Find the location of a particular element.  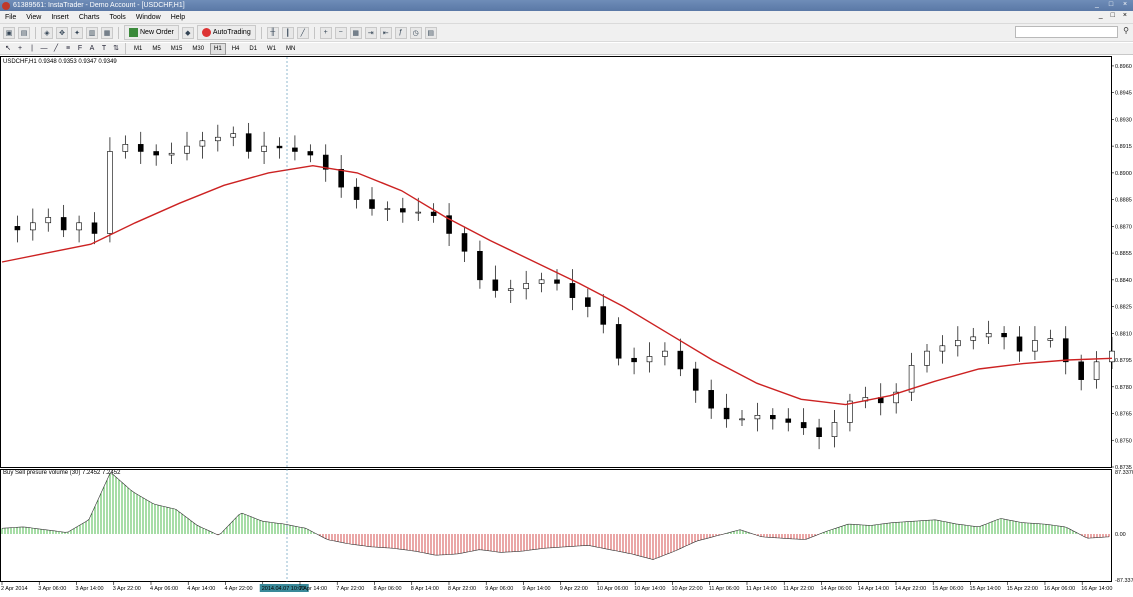

fibonacci-icon: F is located at coordinates (80, 49).